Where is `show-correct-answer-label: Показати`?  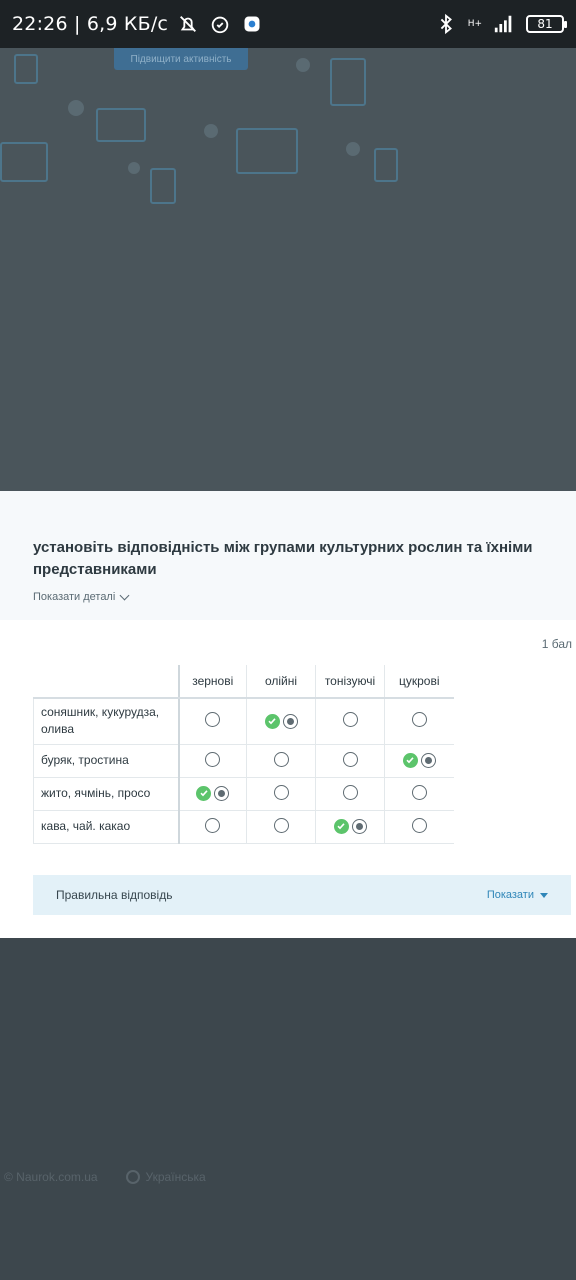
show-correct-answer-label: Показати is located at coordinates (510, 895).